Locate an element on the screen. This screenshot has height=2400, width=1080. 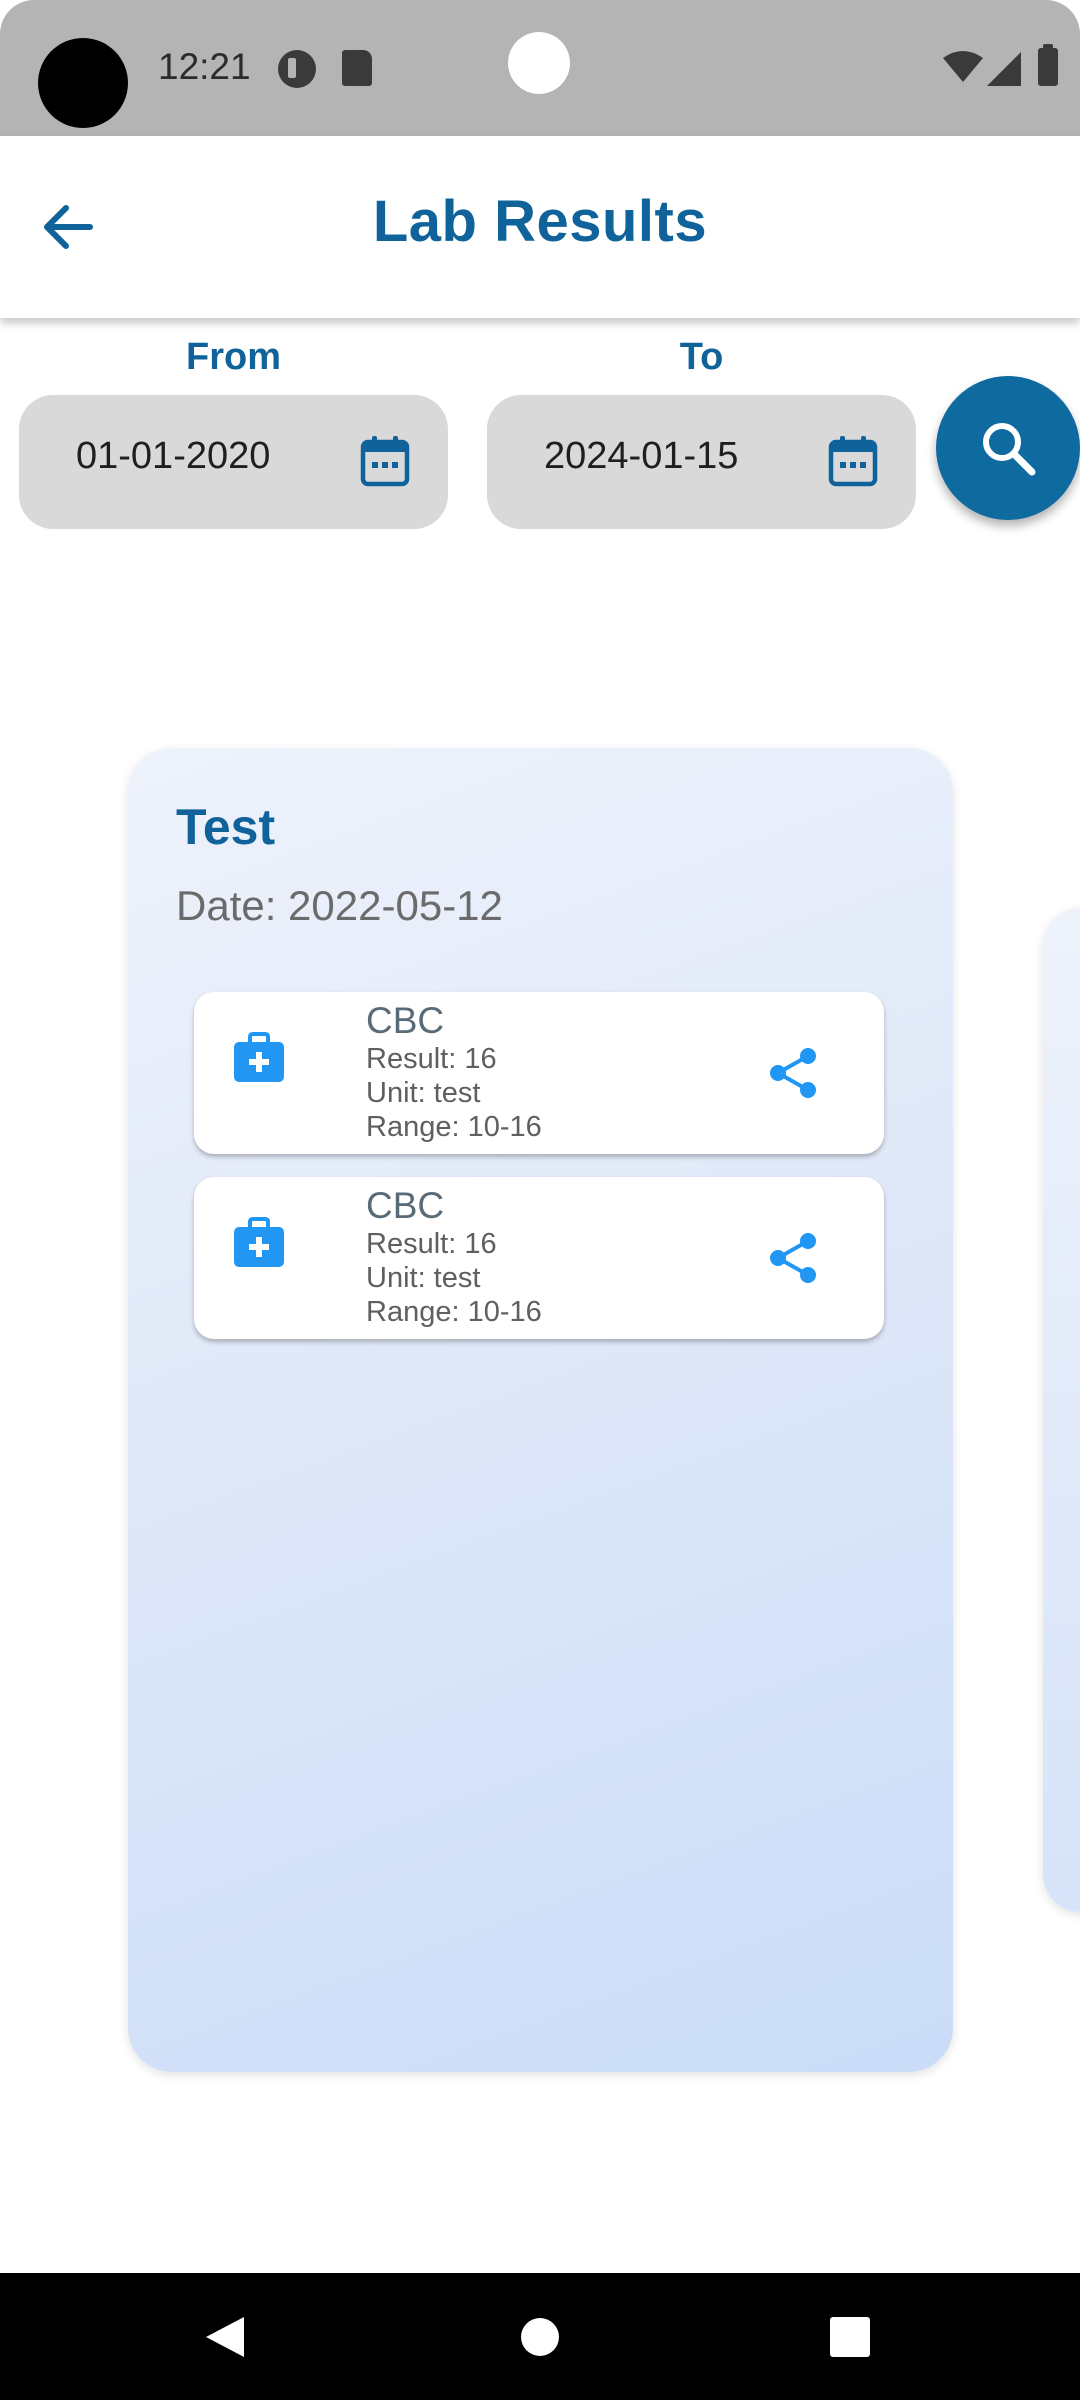
battery-icon is located at coordinates (1048, 65).